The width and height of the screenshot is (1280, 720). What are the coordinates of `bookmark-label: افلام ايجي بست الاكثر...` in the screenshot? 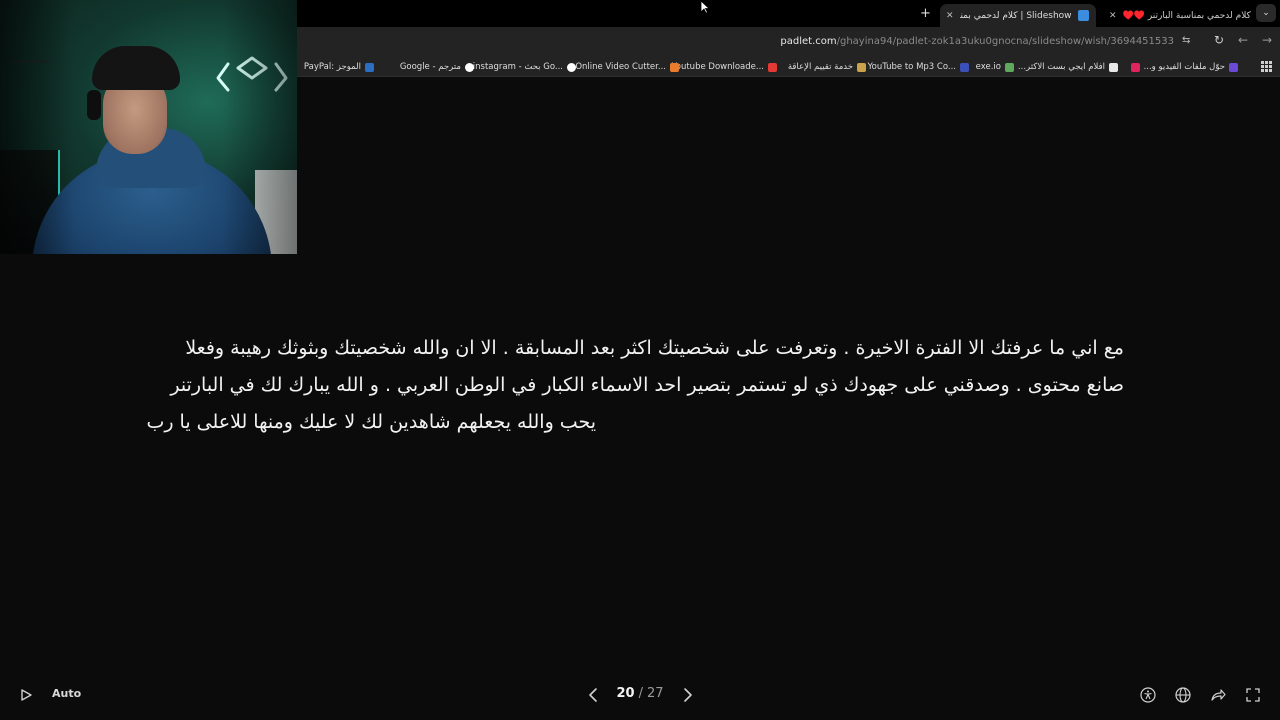 It's located at (1061, 67).